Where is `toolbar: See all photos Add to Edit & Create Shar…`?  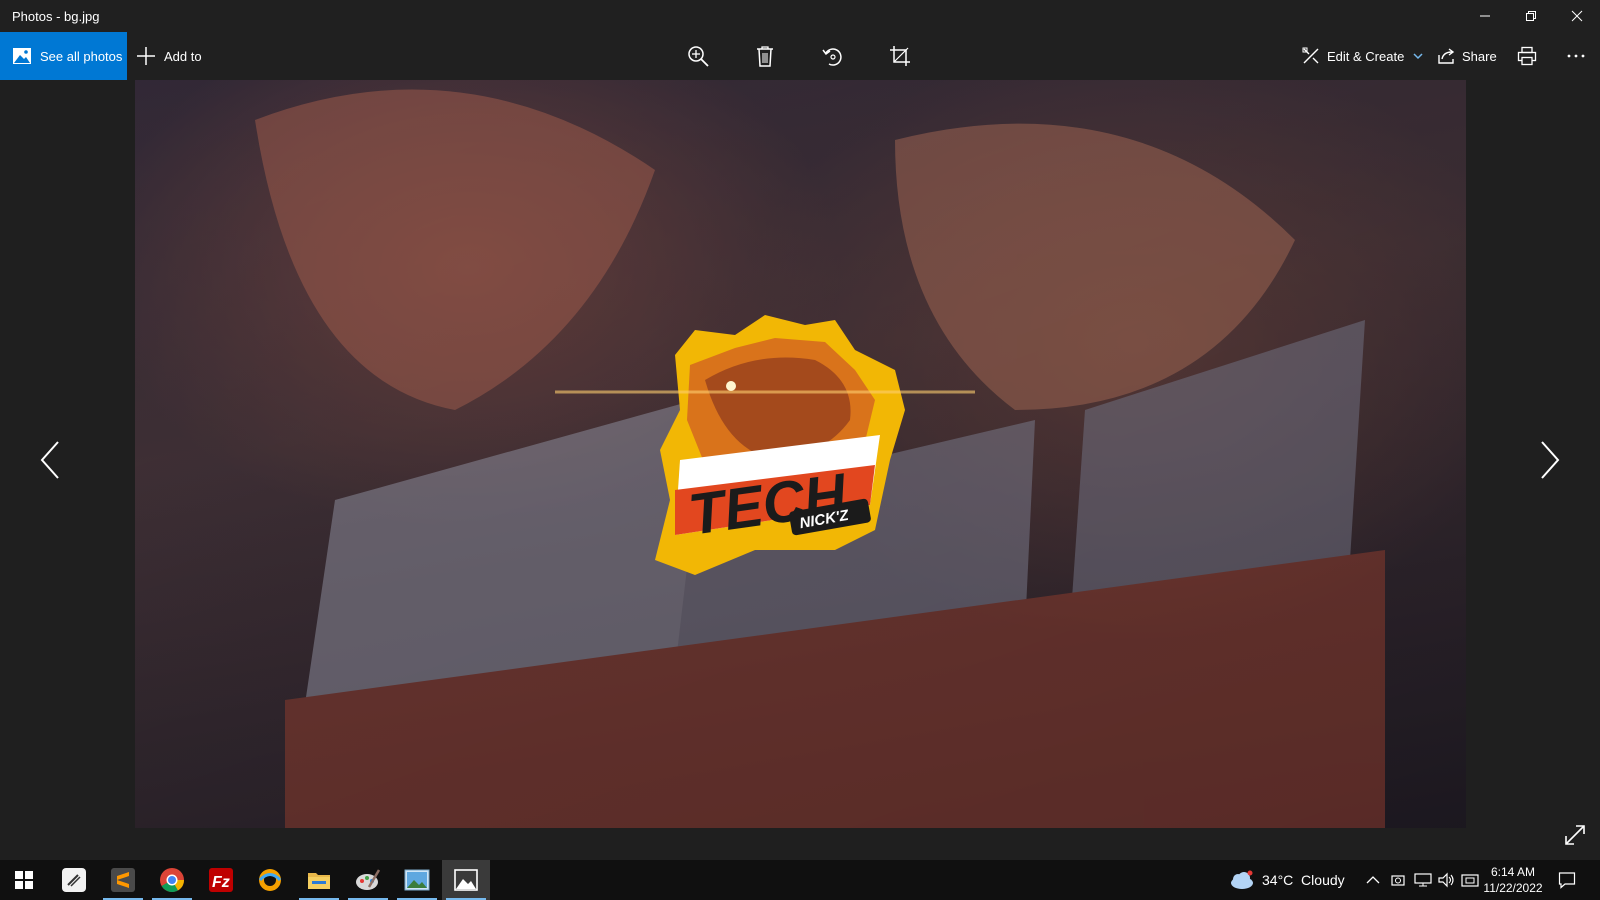 toolbar: See all photos Add to Edit & Create Shar… is located at coordinates (800, 56).